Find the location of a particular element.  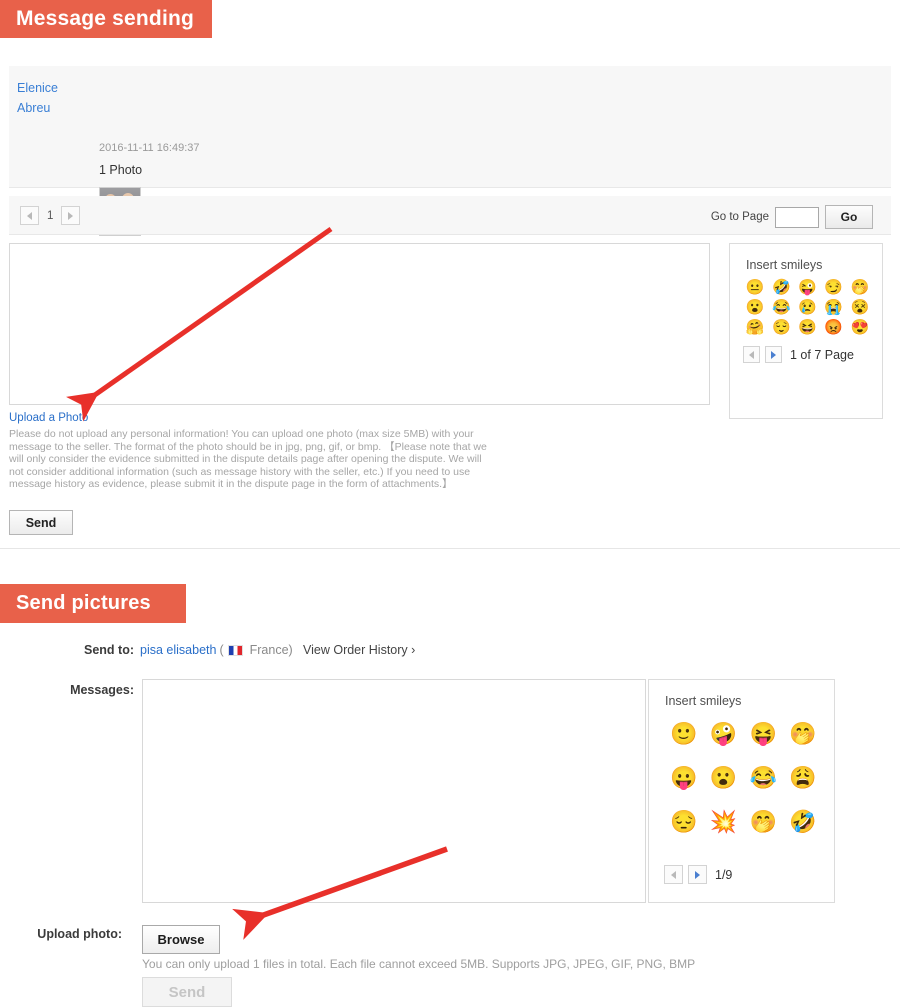

smiley-page-indicator: 1/9 is located at coordinates (724, 874).